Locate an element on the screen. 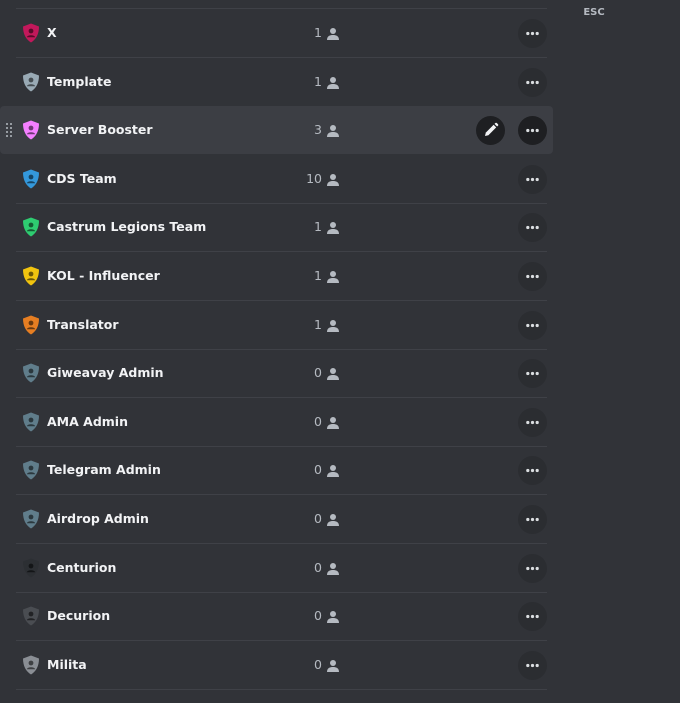  role-row: Giweavay Admin 0 is located at coordinates (276, 374).